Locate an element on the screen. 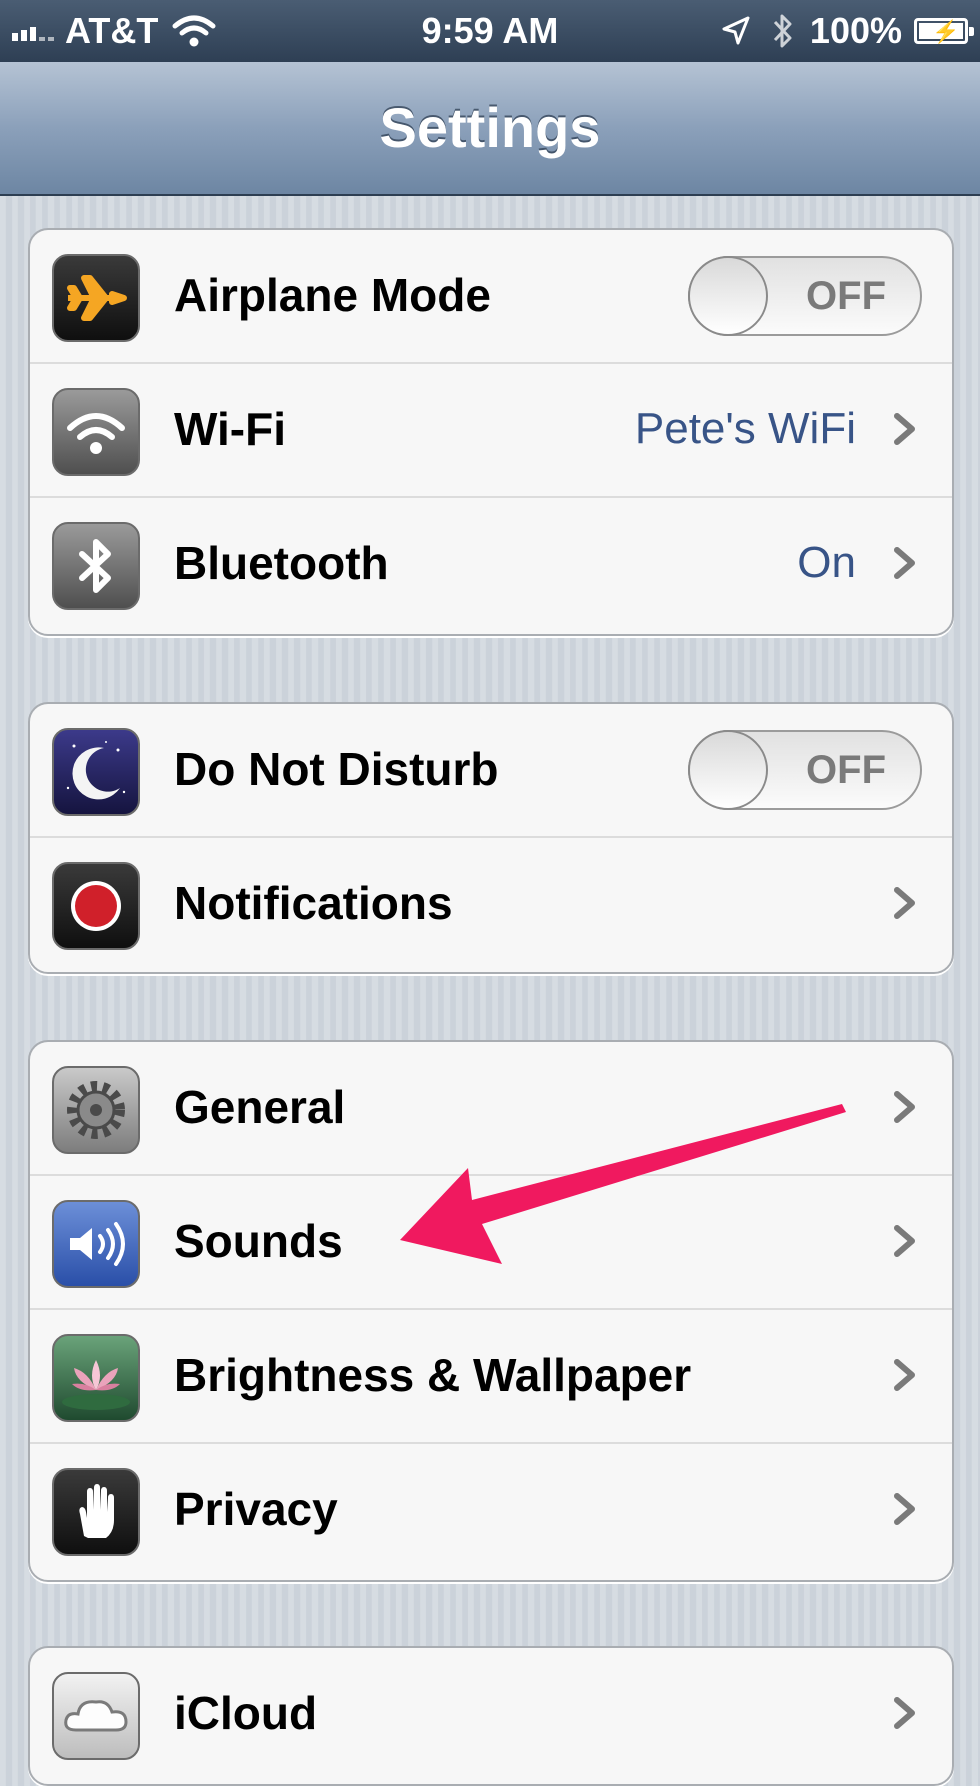 The image size is (980, 1786). row-icloud: iCloud is located at coordinates (491, 1715).